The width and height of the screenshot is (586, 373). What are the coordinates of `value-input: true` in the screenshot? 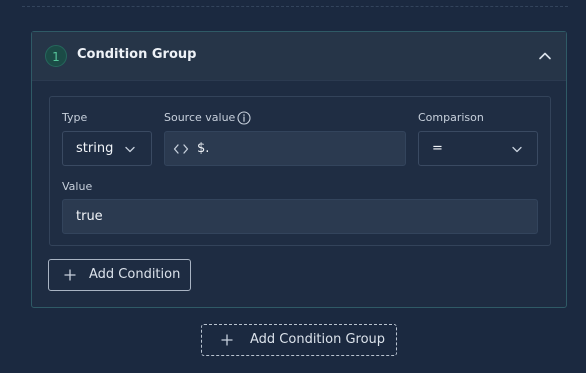 It's located at (300, 216).